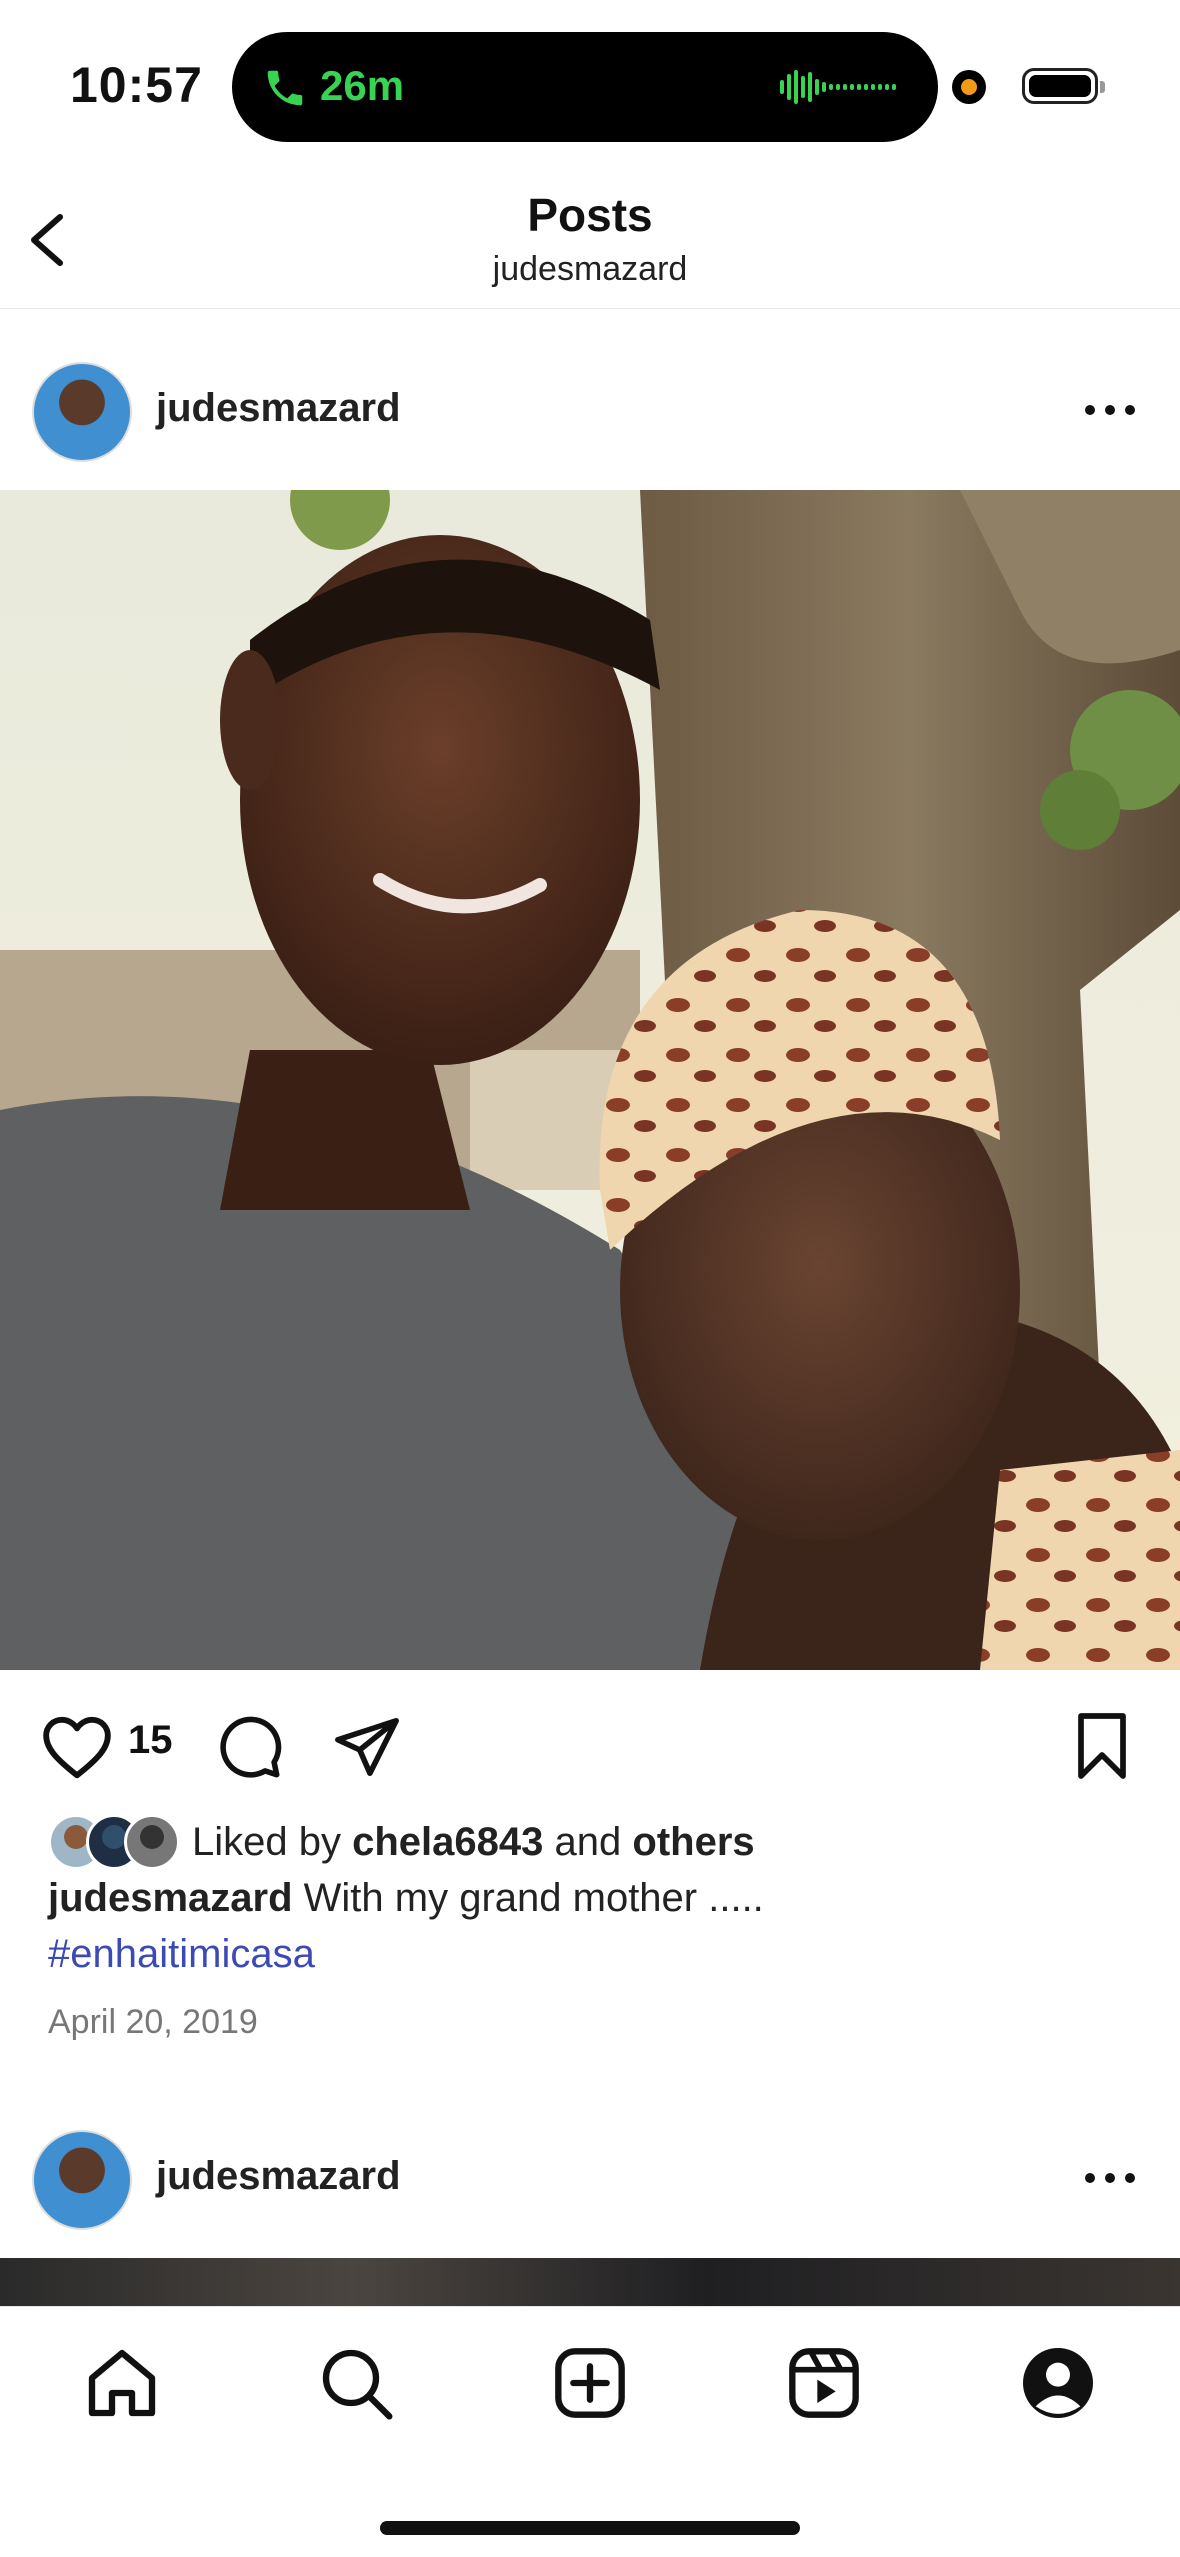 The height and width of the screenshot is (2557, 1180). I want to click on dynamic-island-call: 26m, so click(585, 87).